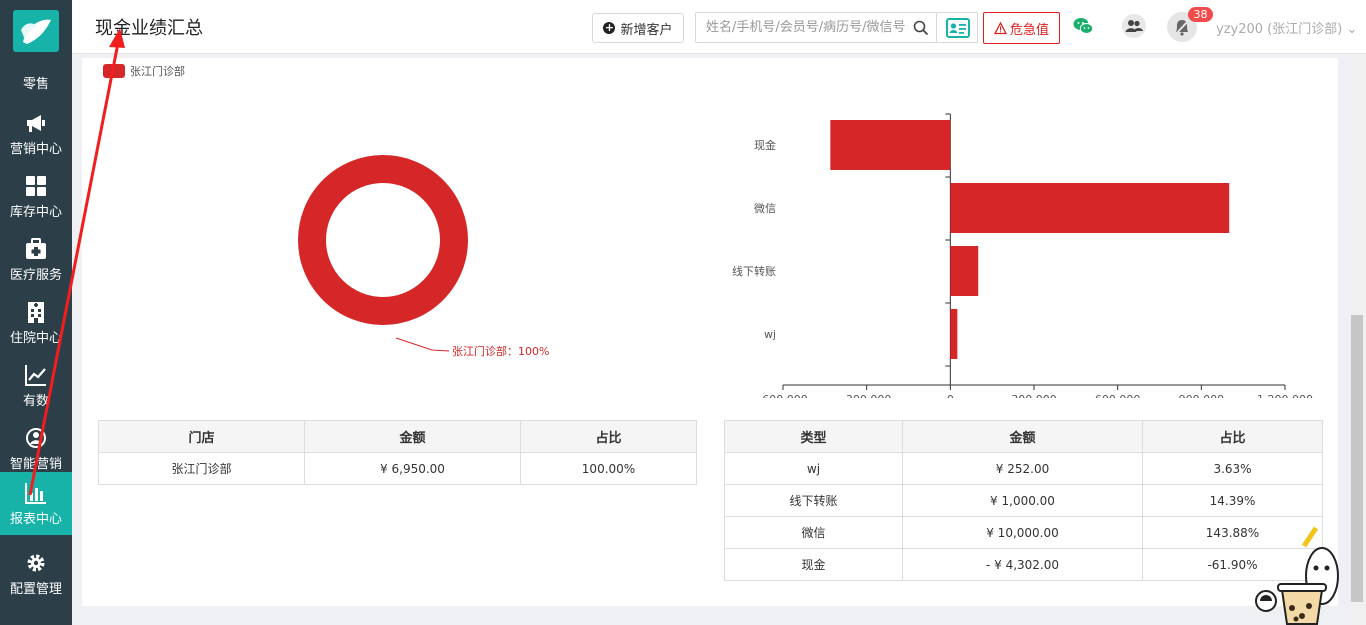 This screenshot has width=1366, height=625. I want to click on bar-chart-icon, so click(35, 493).